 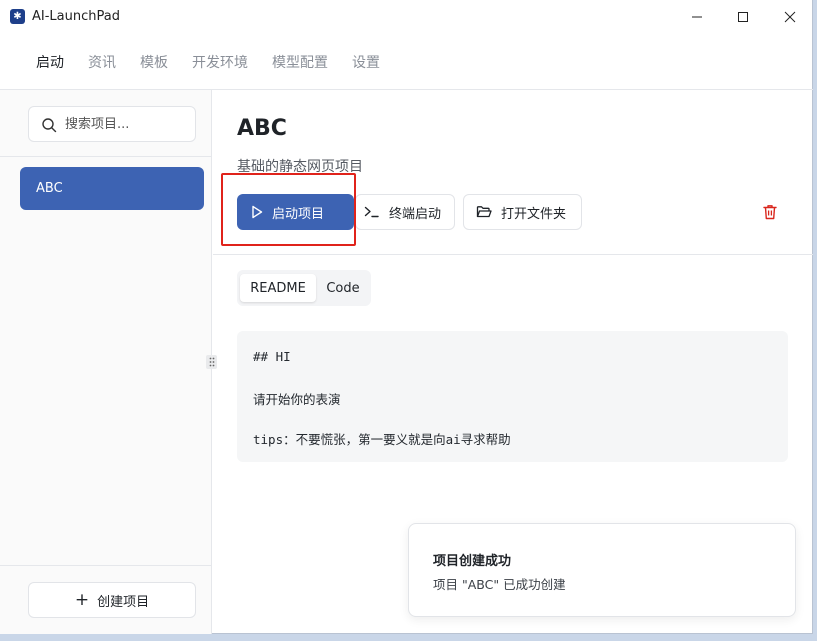 I want to click on maximize-icon, so click(x=743, y=17).